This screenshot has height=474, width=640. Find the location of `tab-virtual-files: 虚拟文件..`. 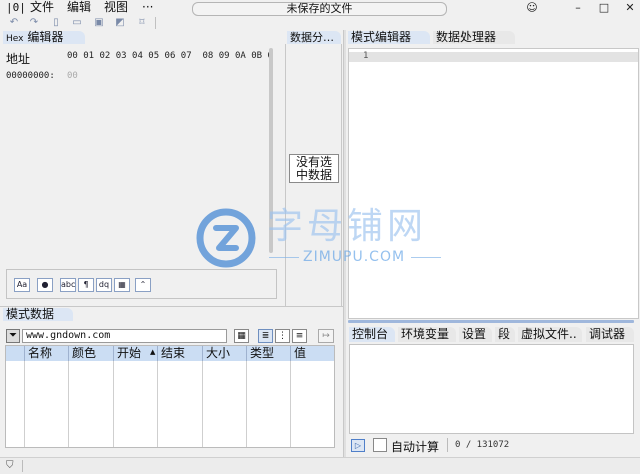

tab-virtual-files: 虚拟文件.. is located at coordinates (550, 334).